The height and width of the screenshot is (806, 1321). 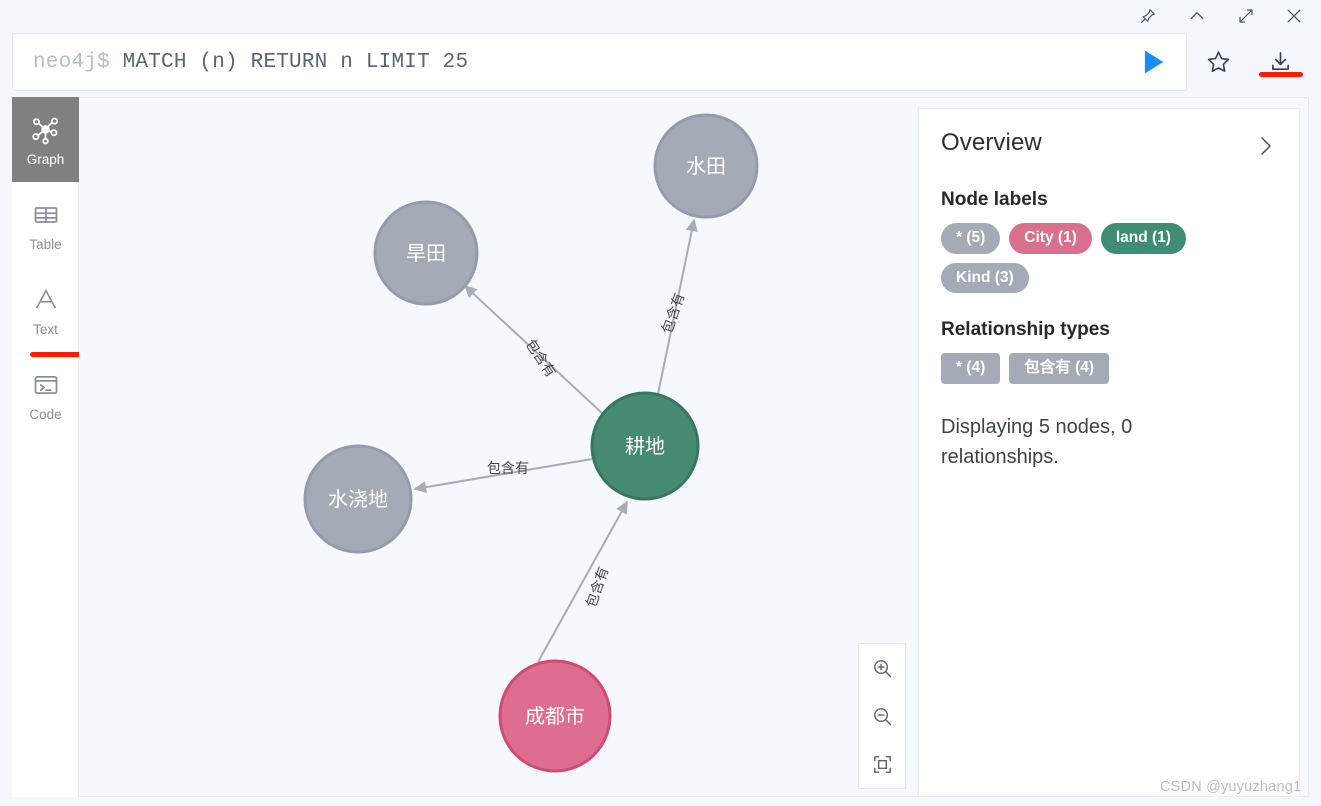 What do you see at coordinates (296, 62) in the screenshot?
I see `query-text: MATCH (n) RETURN n LIMIT 25` at bounding box center [296, 62].